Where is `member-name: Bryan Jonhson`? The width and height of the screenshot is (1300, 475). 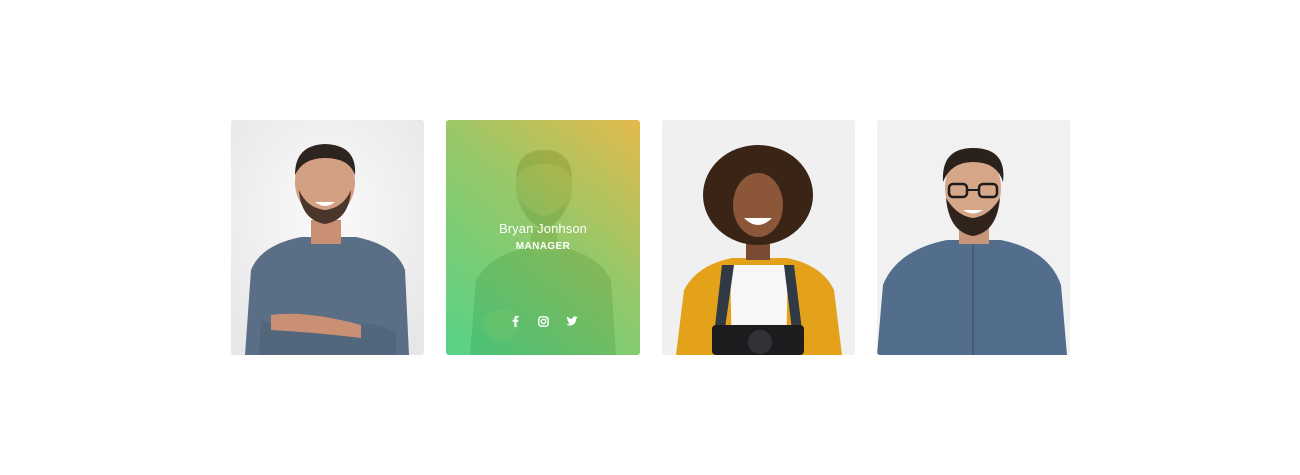
member-name: Bryan Jonhson is located at coordinates (543, 228).